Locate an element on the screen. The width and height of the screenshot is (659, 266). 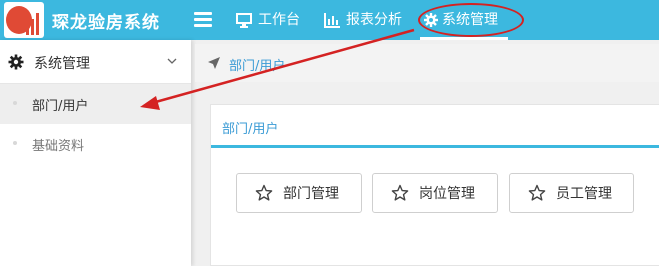
highlight-ellipse is located at coordinates (471, 20).